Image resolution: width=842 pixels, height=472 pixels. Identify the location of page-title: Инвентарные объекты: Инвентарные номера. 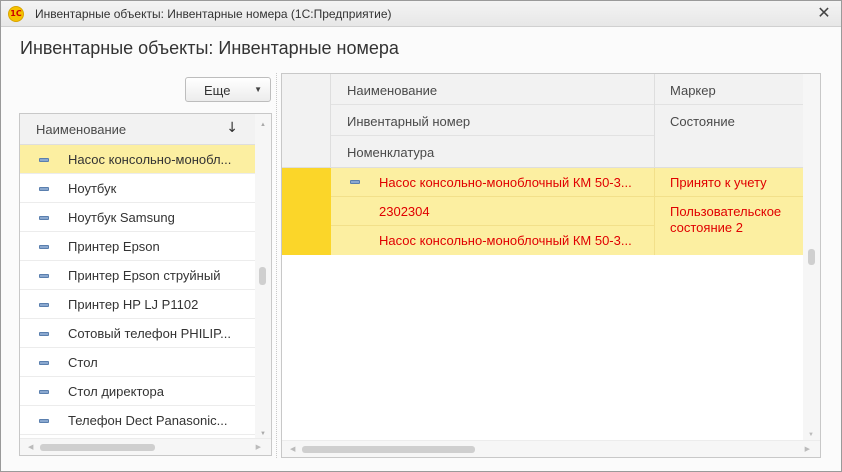
(209, 48).